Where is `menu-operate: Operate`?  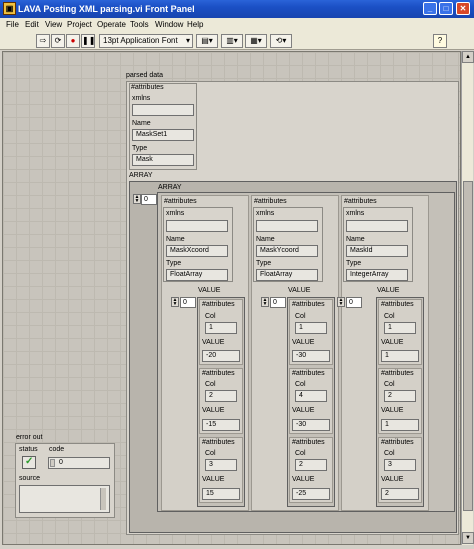 menu-operate: Operate is located at coordinates (111, 24).